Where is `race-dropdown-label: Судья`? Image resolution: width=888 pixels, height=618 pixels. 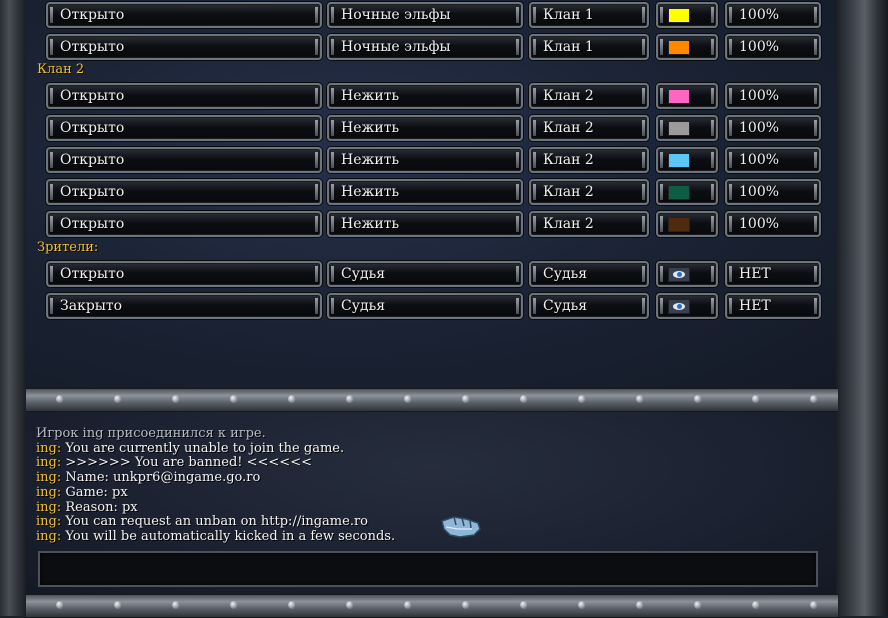
race-dropdown-label: Судья is located at coordinates (363, 306).